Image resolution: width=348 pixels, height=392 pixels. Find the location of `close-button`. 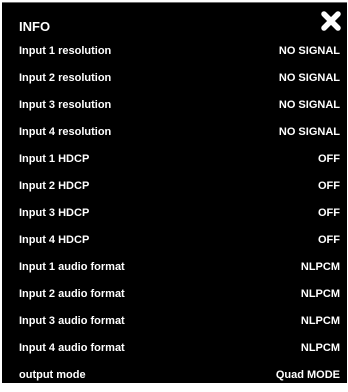

close-button is located at coordinates (331, 21).